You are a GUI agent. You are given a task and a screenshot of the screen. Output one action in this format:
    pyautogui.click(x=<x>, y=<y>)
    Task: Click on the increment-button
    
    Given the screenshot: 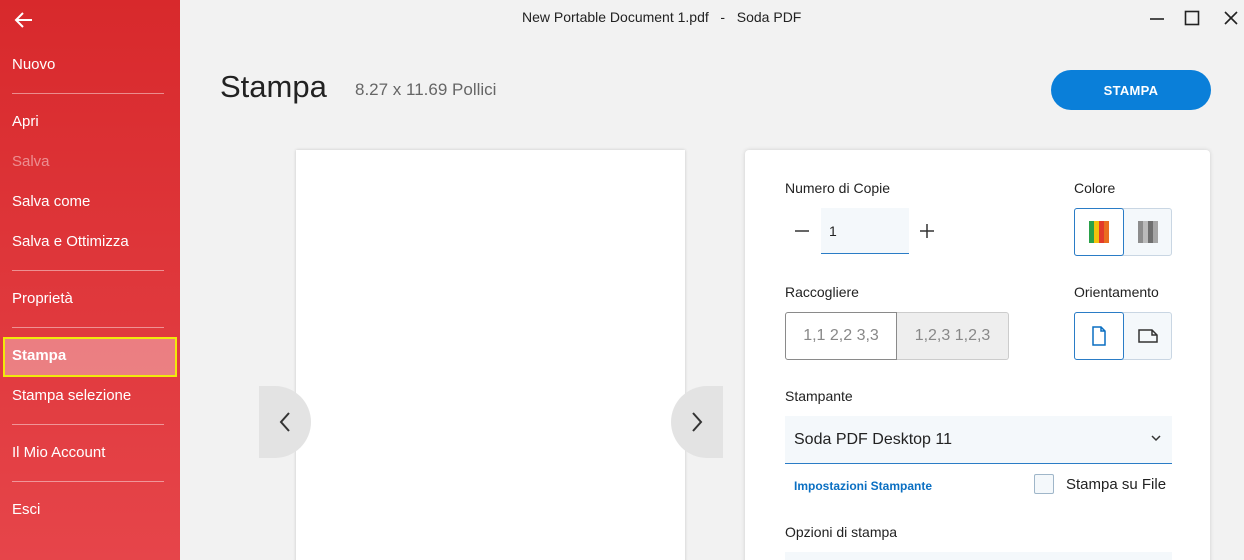 What is the action you would take?
    pyautogui.click(x=927, y=231)
    